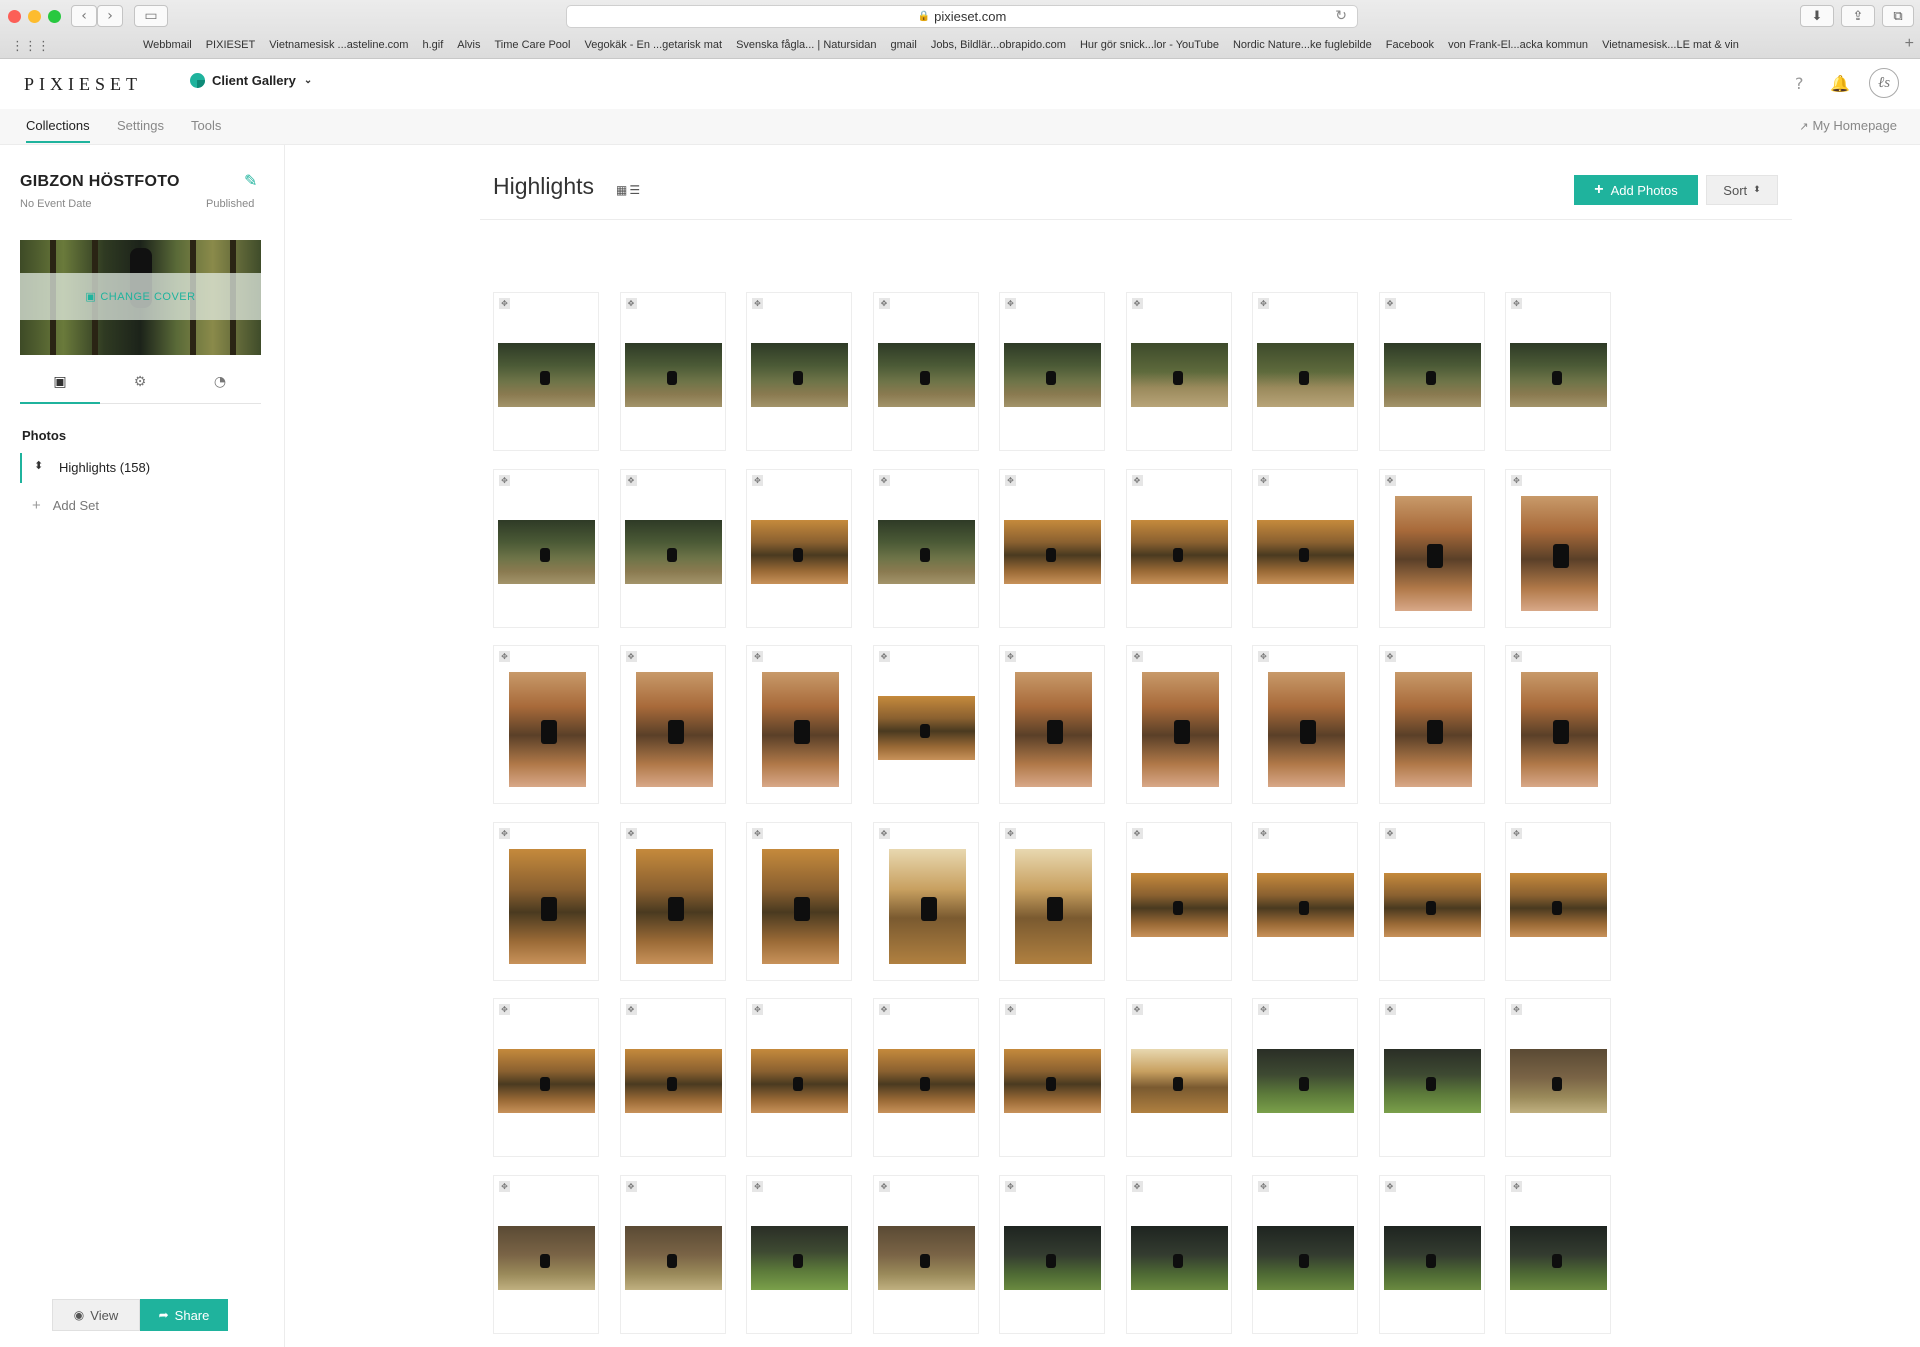 Image resolution: width=1920 pixels, height=1347 pixels. Describe the element at coordinates (635, 190) in the screenshot. I see `list-view-icon: ☰` at that location.